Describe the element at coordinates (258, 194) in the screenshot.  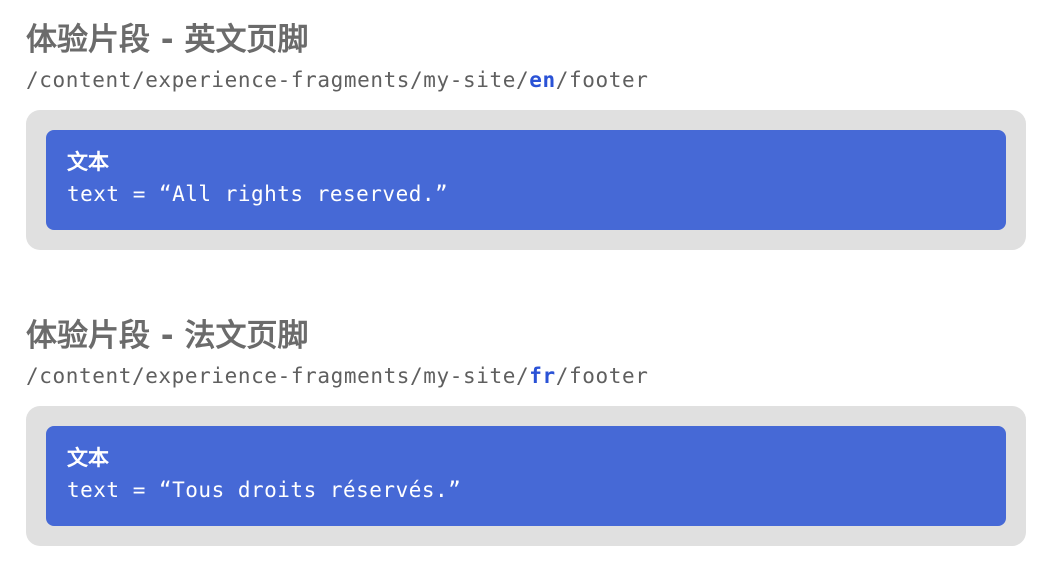
I see `component-property: text = “All rights reserved.”` at that location.